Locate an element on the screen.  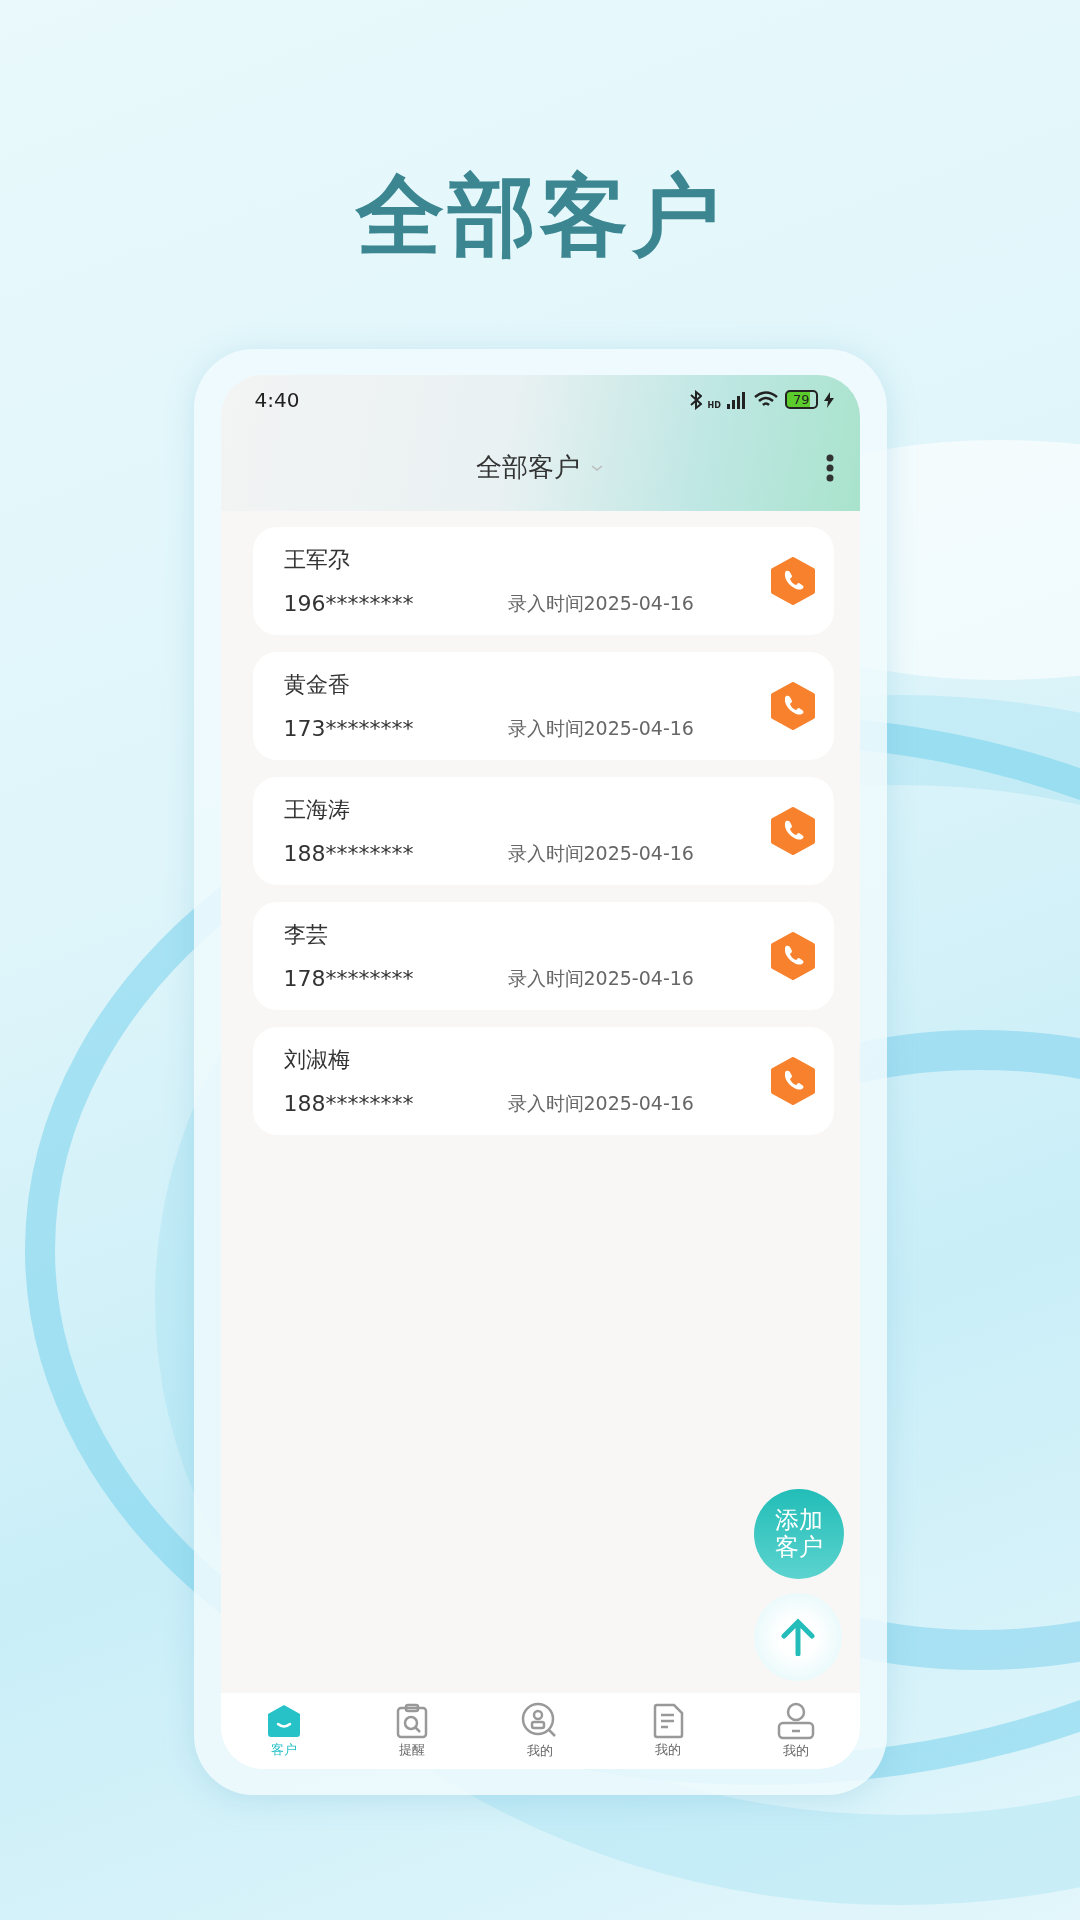
clipboard-search-icon is located at coordinates (412, 1720).